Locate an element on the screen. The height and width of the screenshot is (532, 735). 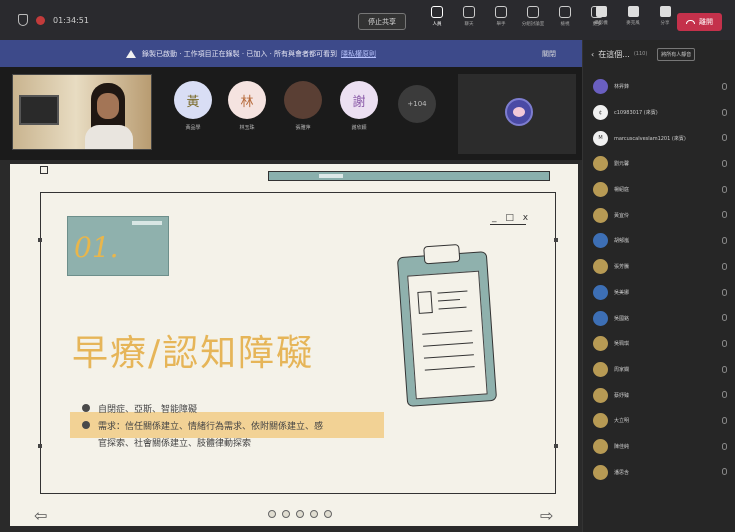
participant-name: 張雅萍 is located at coordinates (303, 128).